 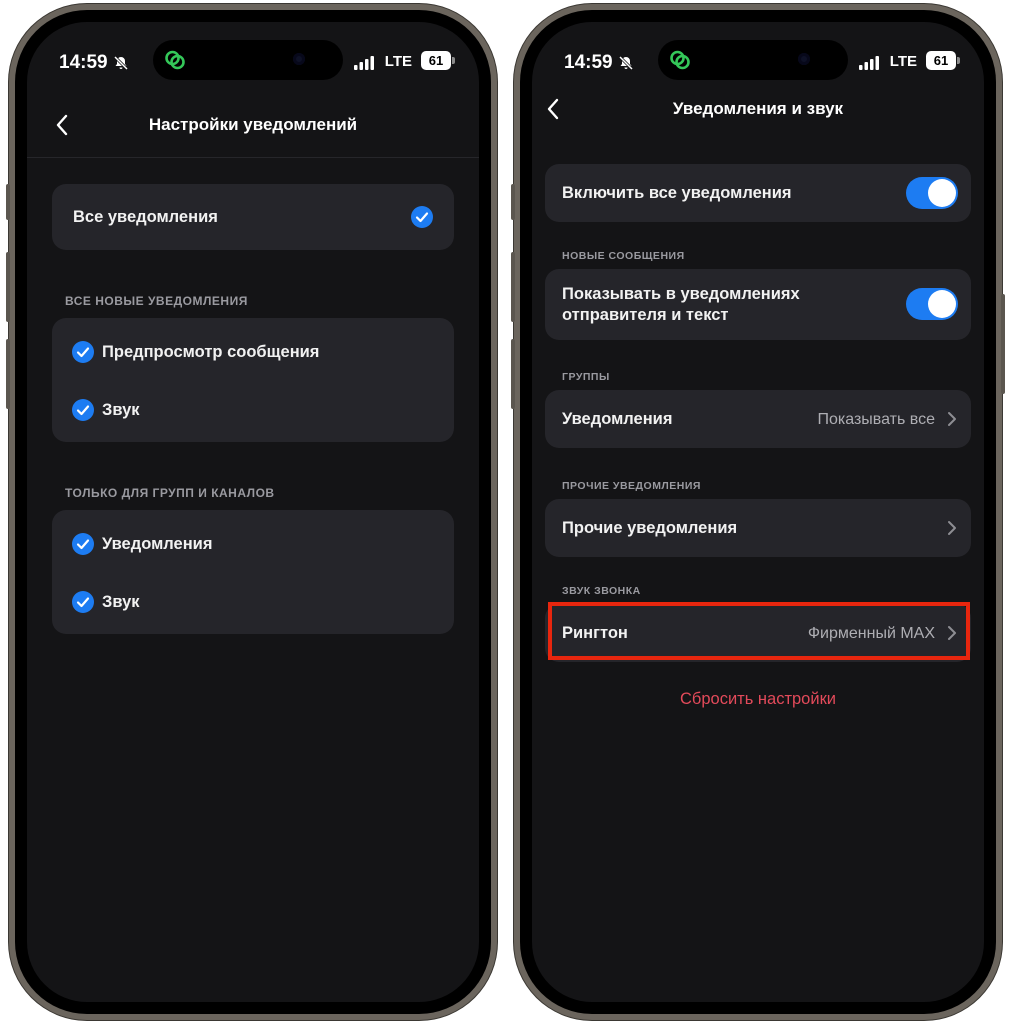 I want to click on section-header: ГРУППЫ, so click(x=586, y=377).